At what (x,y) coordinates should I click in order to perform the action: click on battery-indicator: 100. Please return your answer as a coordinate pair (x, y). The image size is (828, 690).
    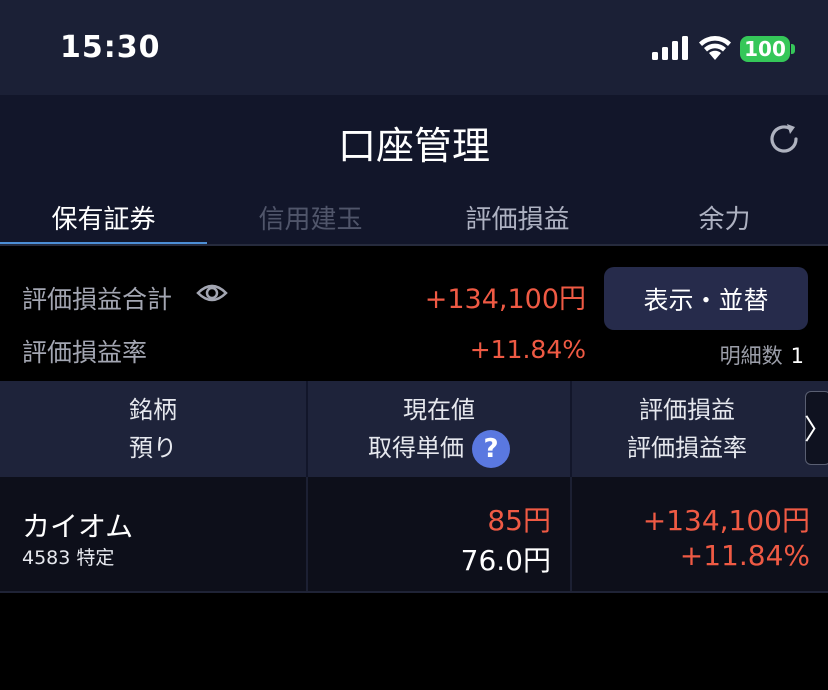
    Looking at the image, I should click on (765, 49).